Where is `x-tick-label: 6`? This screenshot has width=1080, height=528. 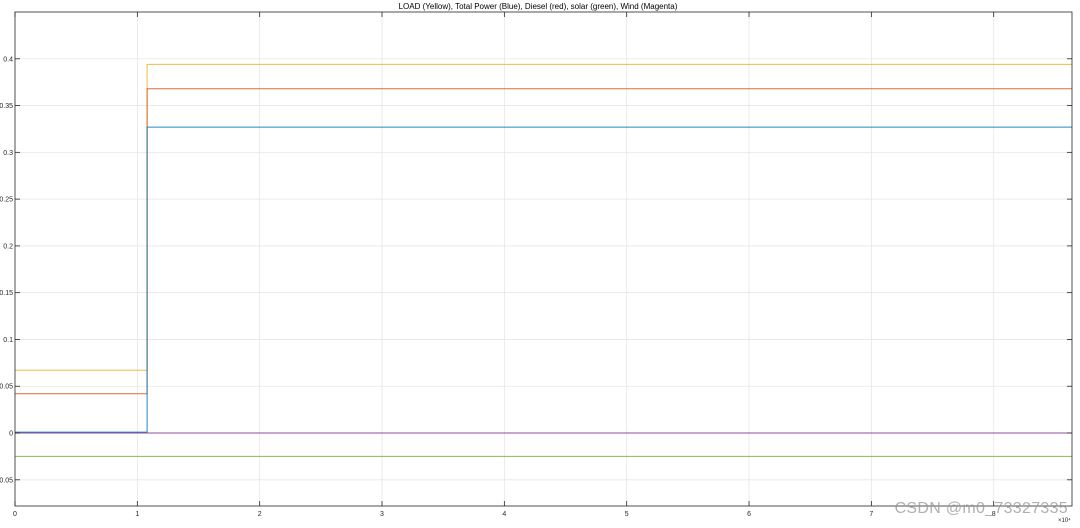
x-tick-label: 6 is located at coordinates (749, 514).